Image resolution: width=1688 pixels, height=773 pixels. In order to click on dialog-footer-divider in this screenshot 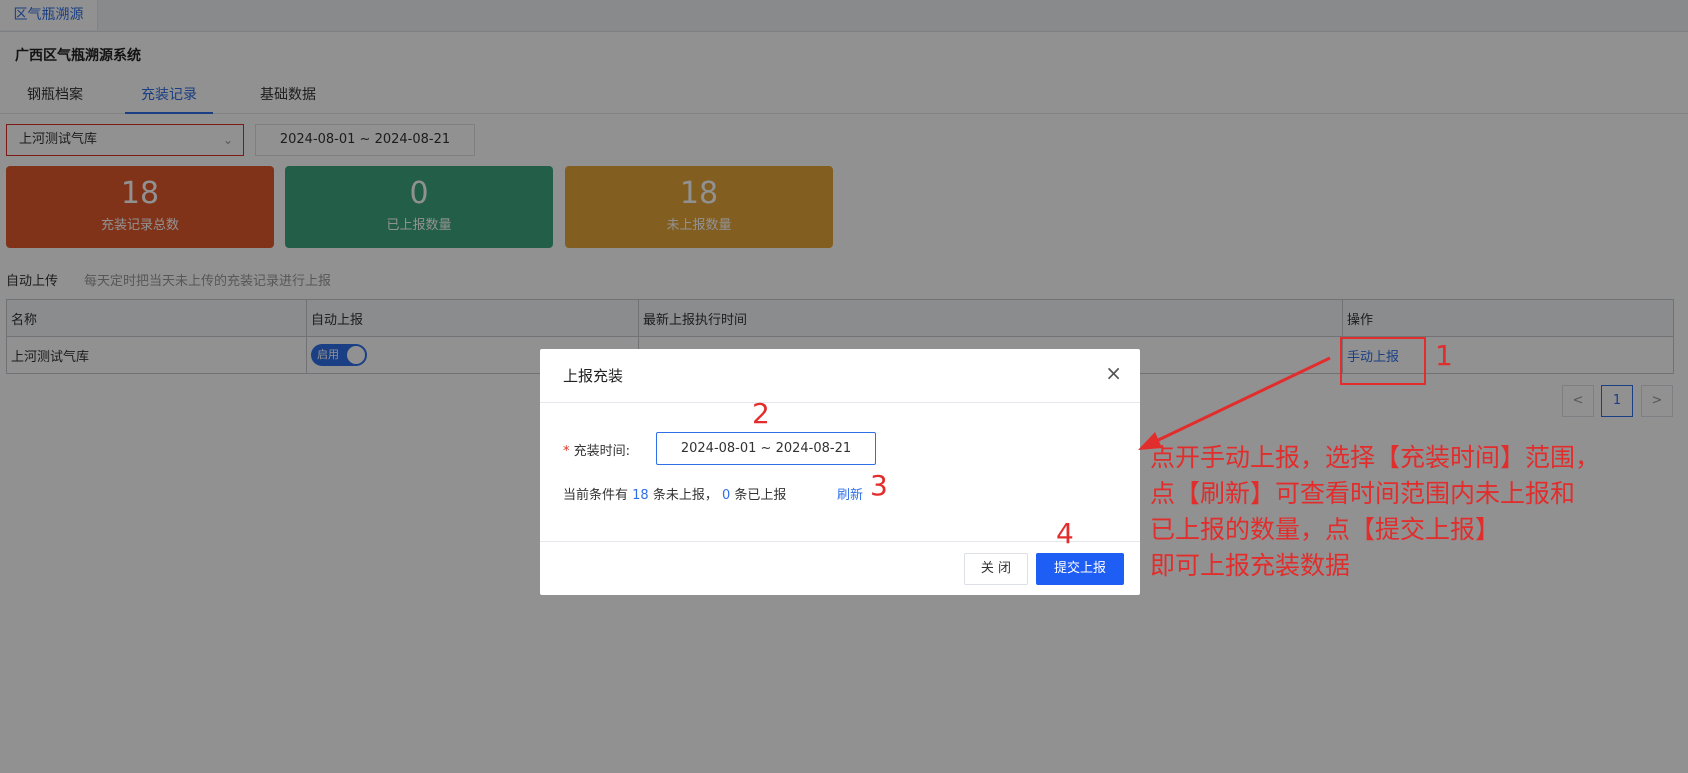, I will do `click(840, 541)`.